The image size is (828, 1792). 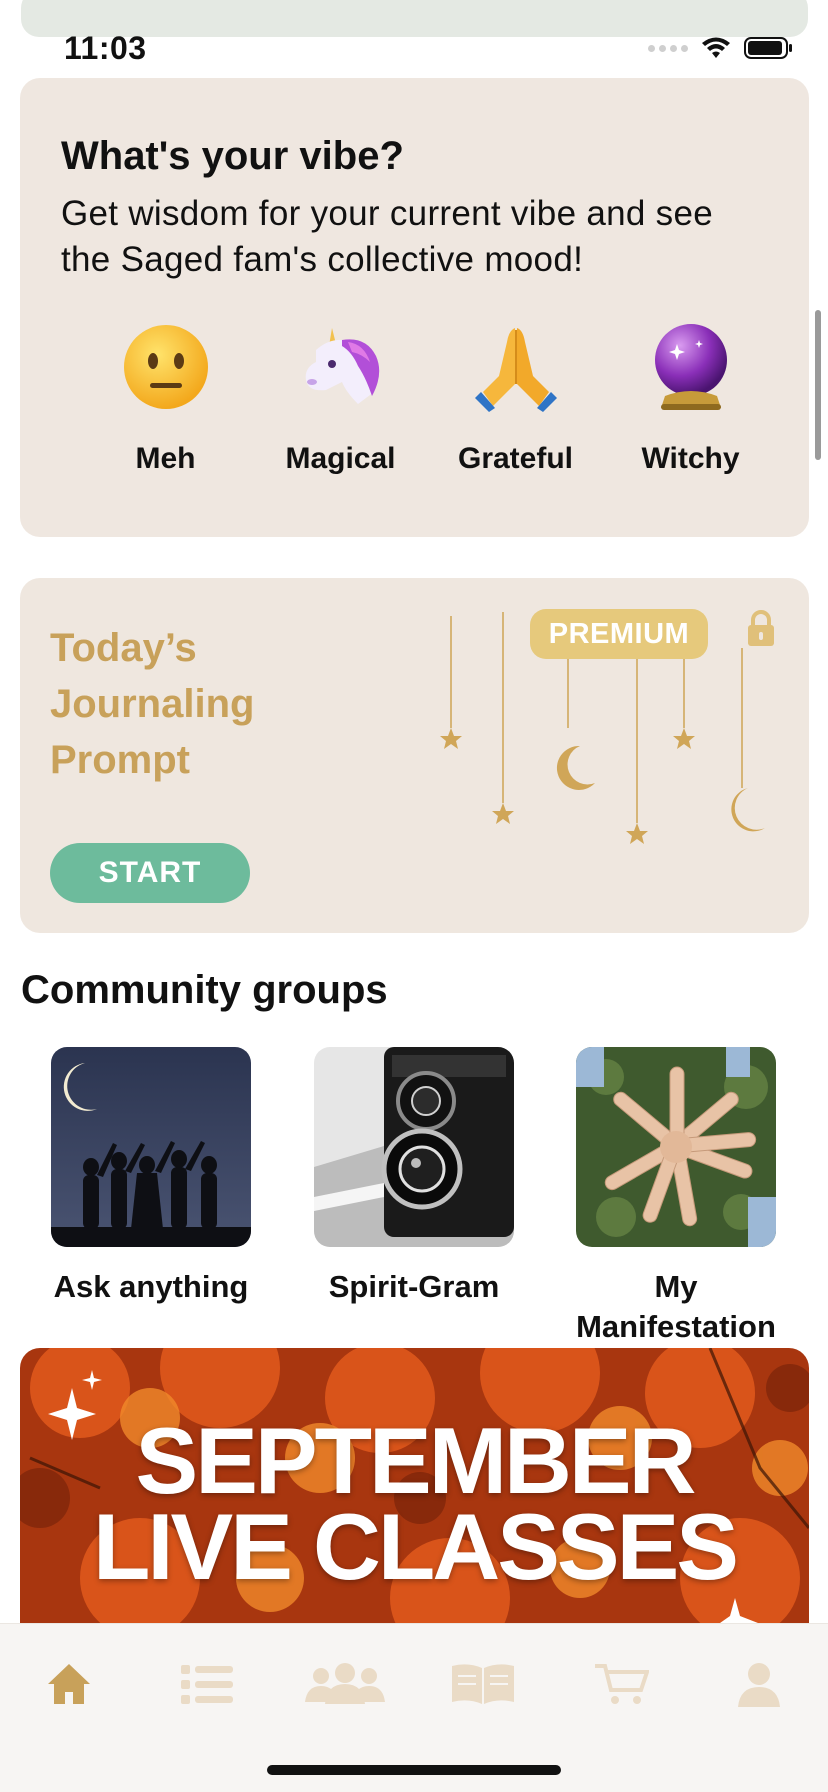 What do you see at coordinates (818, 385) in the screenshot?
I see `scroll-indicator` at bounding box center [818, 385].